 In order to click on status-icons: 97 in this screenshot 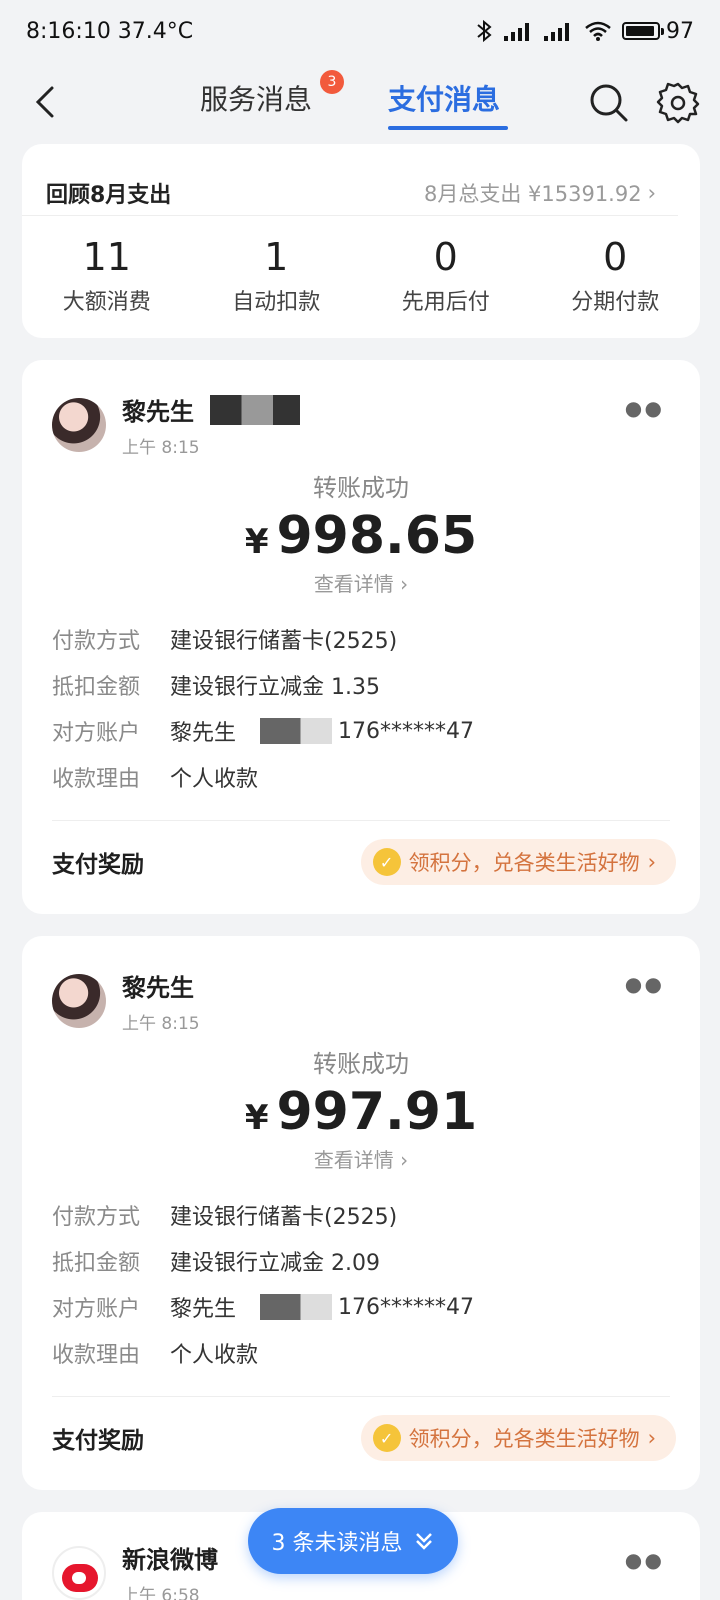, I will do `click(584, 31)`.